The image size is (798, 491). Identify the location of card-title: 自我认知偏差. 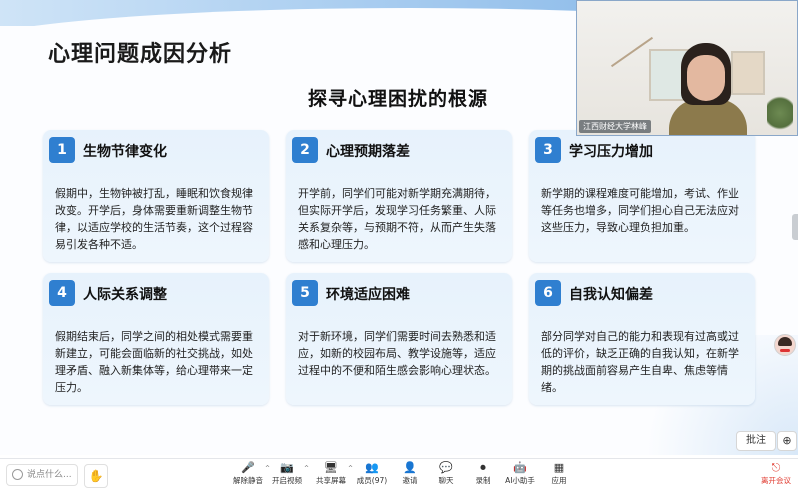
(611, 295).